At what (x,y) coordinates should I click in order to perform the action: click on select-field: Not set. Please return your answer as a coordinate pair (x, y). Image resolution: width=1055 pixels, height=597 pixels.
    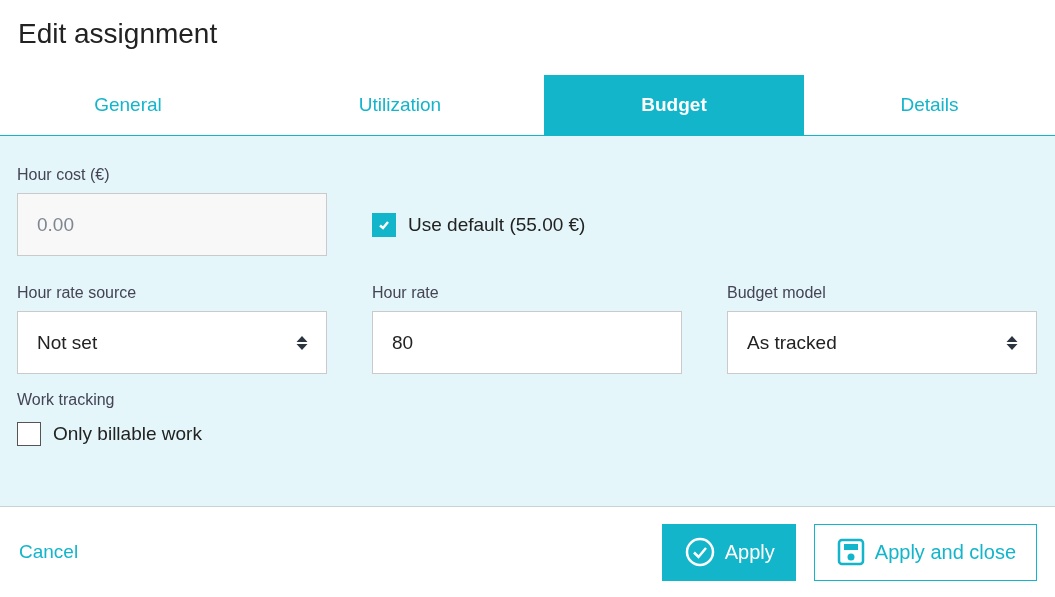
    Looking at the image, I should click on (172, 342).